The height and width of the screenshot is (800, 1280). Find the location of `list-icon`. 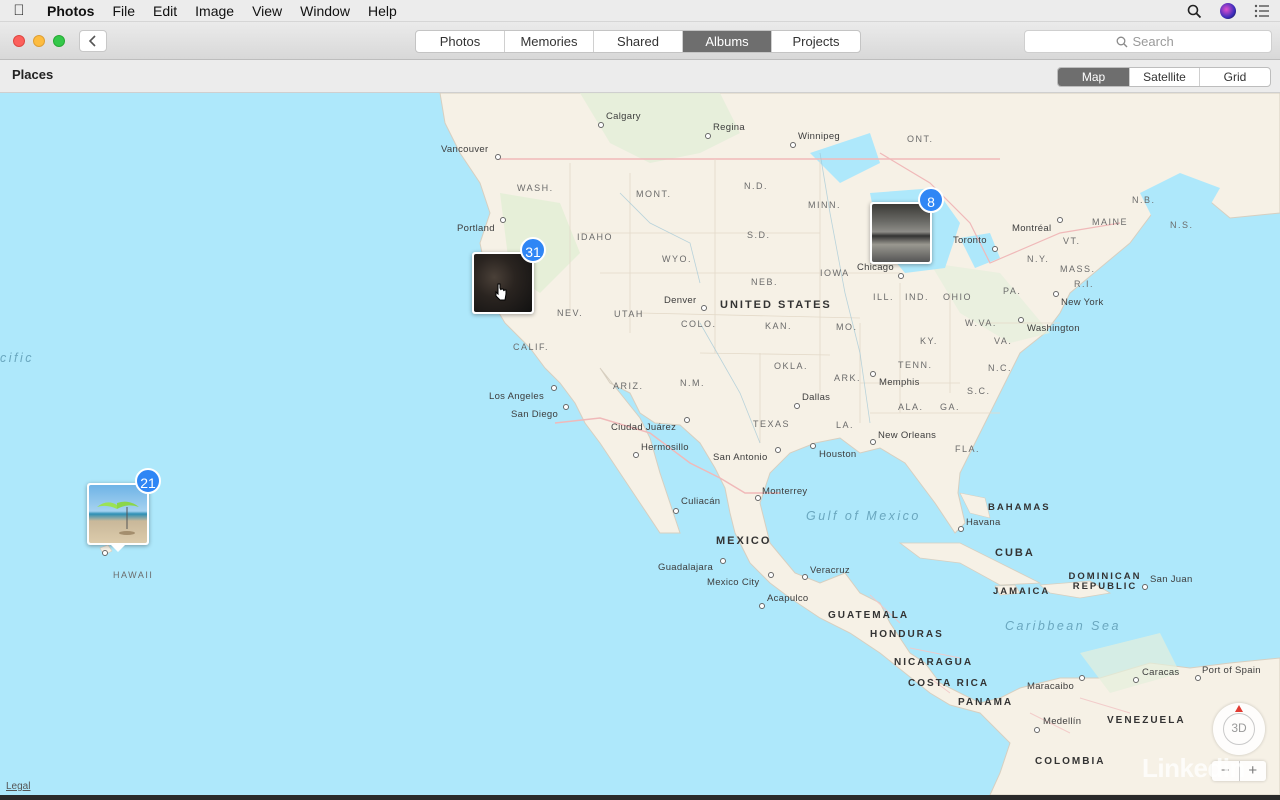

list-icon is located at coordinates (1262, 11).